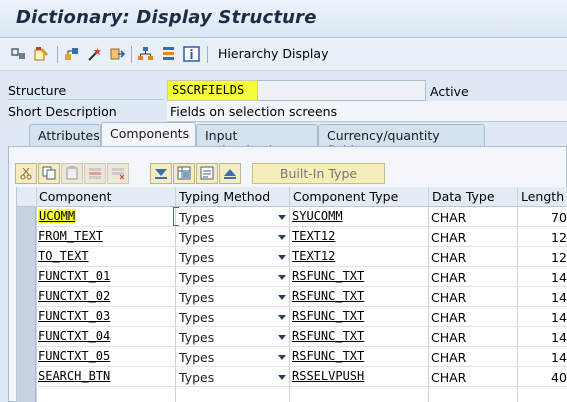 This screenshot has height=402, width=567. I want to click on component-cell: FUNCTXT_04, so click(74, 336).